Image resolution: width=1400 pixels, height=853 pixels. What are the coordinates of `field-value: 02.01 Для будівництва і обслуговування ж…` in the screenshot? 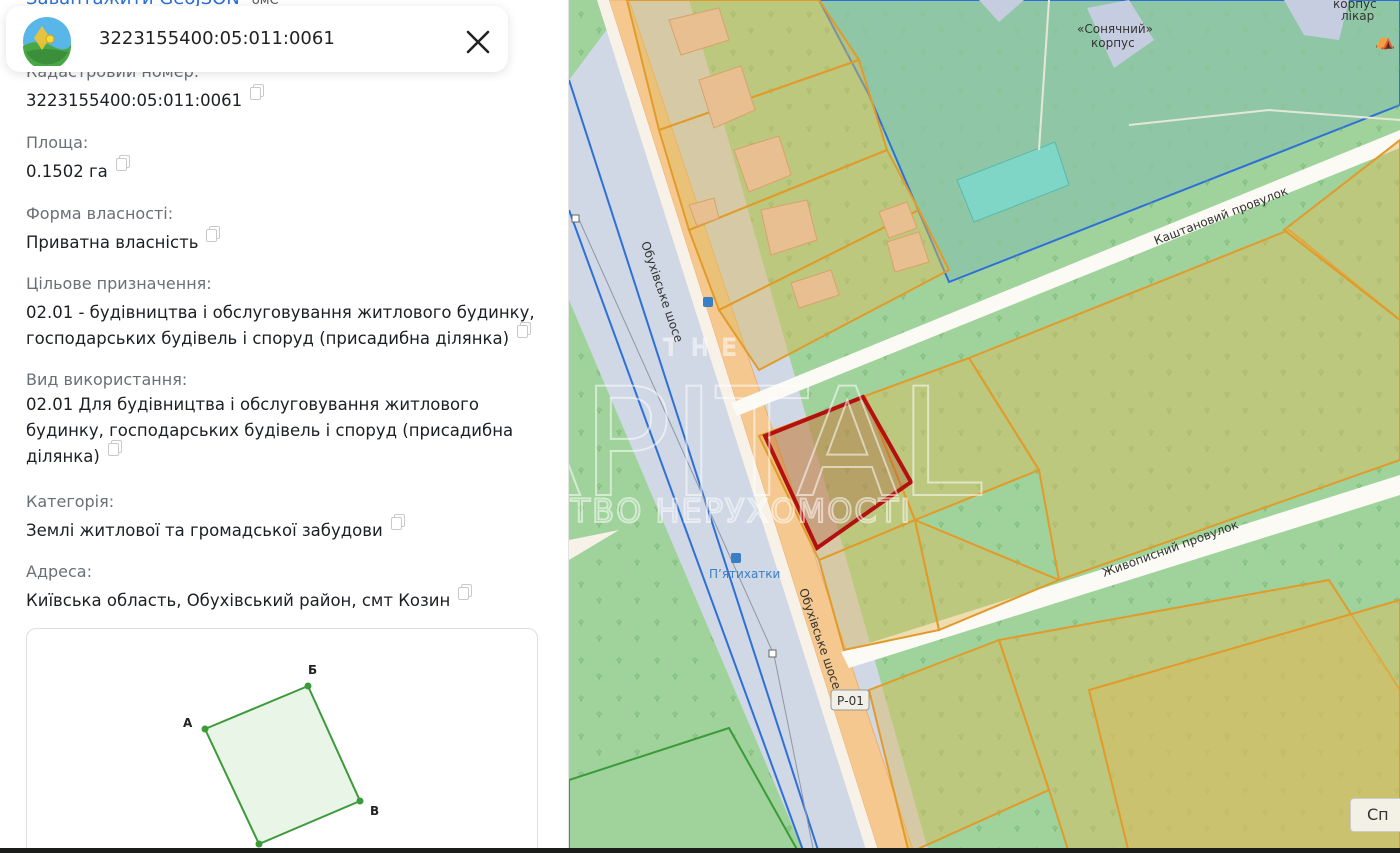 It's located at (286, 431).